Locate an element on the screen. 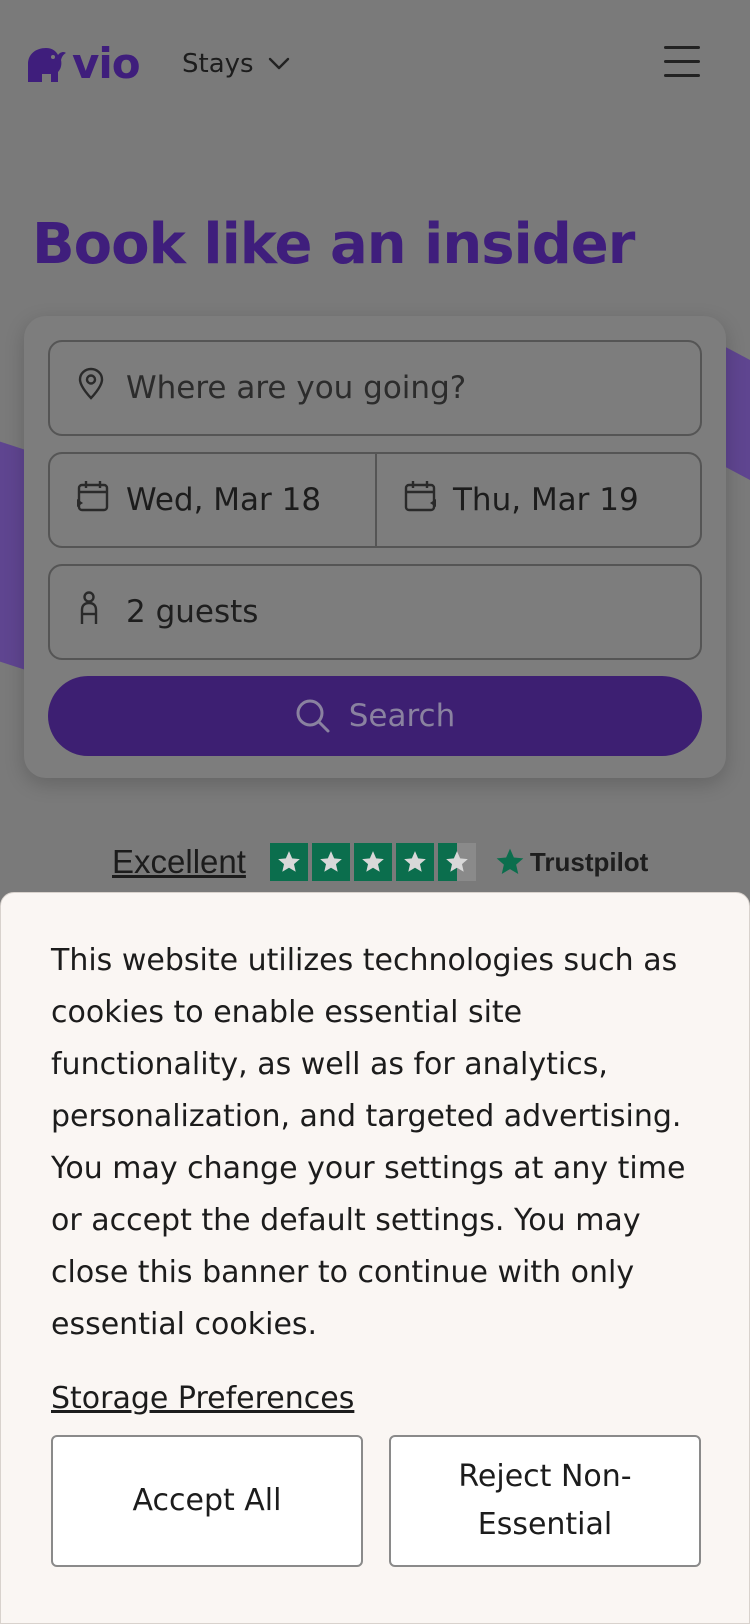 Image resolution: width=750 pixels, height=1624 pixels. location-pin-icon is located at coordinates (91, 388).